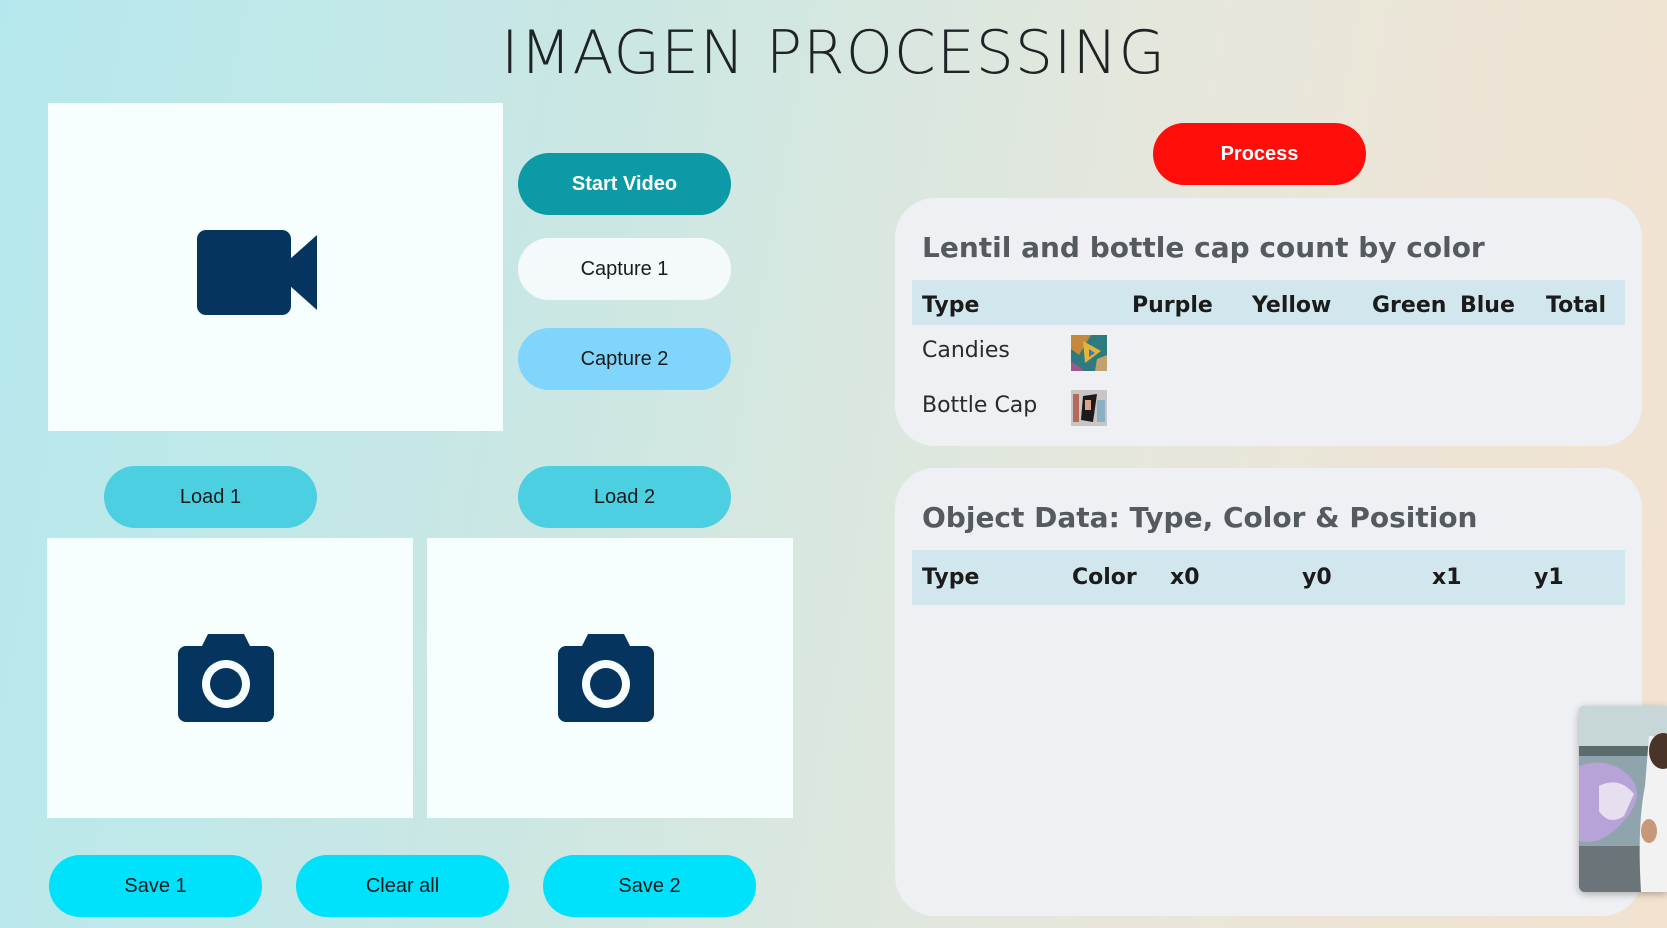 This screenshot has width=1667, height=928. I want to click on column-header-yellow: Yellow, so click(1292, 305).